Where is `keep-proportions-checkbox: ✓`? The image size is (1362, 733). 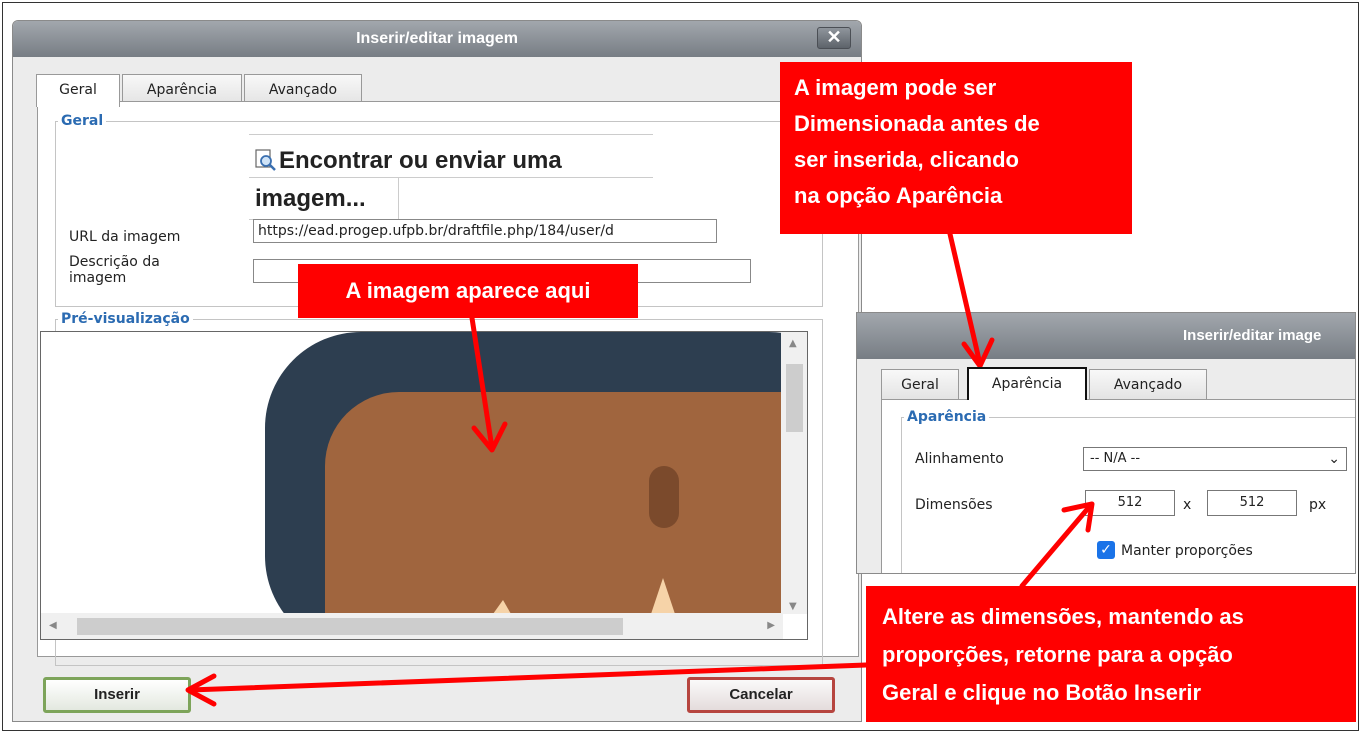 keep-proportions-checkbox: ✓ is located at coordinates (1106, 550).